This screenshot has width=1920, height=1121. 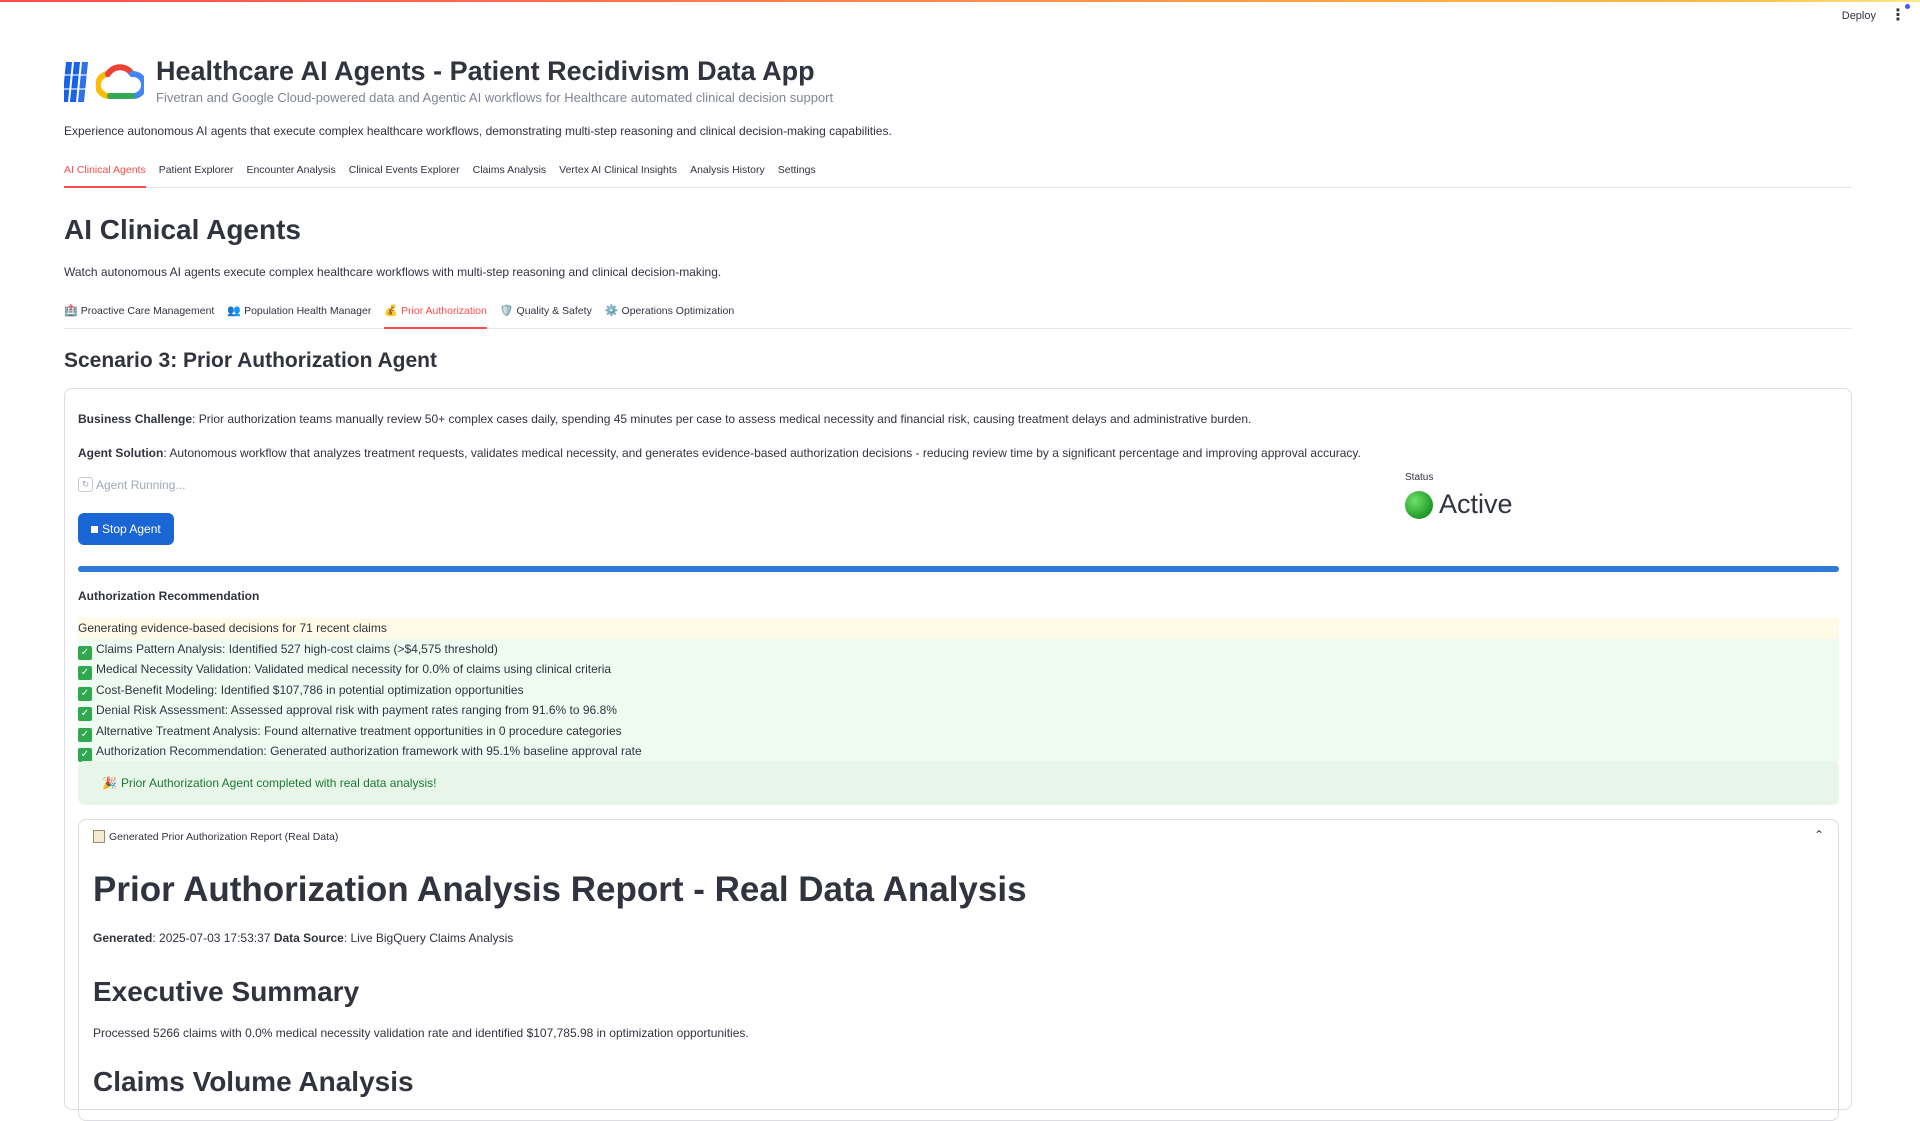 I want to click on status-metric: Status Active, so click(x=1459, y=496).